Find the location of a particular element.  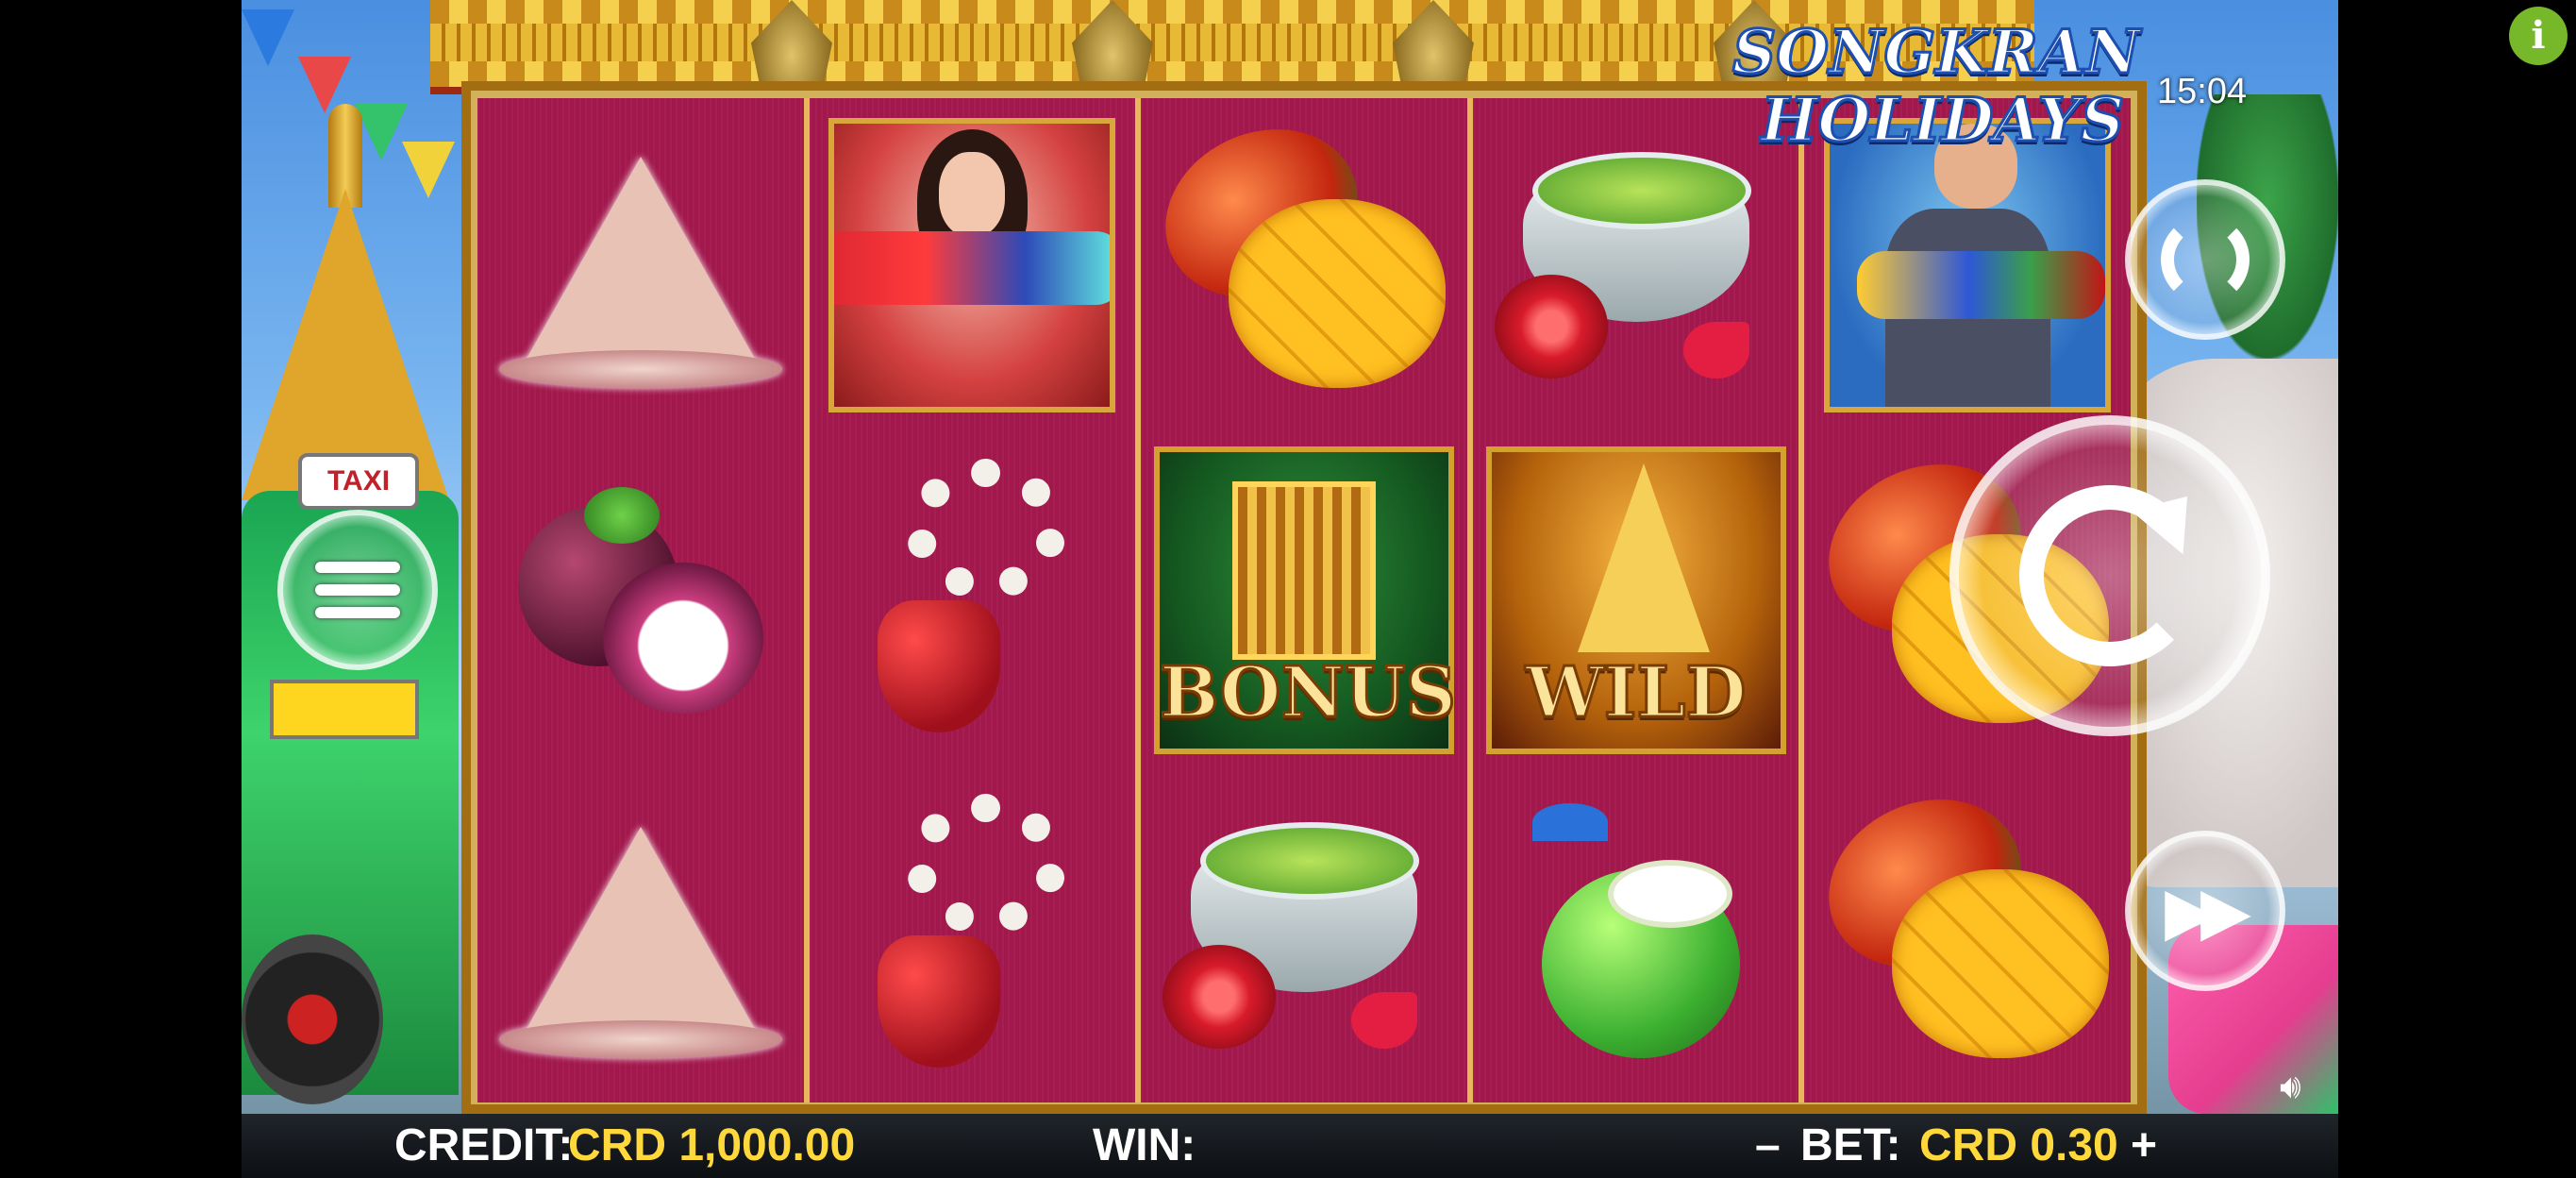

logo-line-1: SONGKRAN is located at coordinates (1936, 52).